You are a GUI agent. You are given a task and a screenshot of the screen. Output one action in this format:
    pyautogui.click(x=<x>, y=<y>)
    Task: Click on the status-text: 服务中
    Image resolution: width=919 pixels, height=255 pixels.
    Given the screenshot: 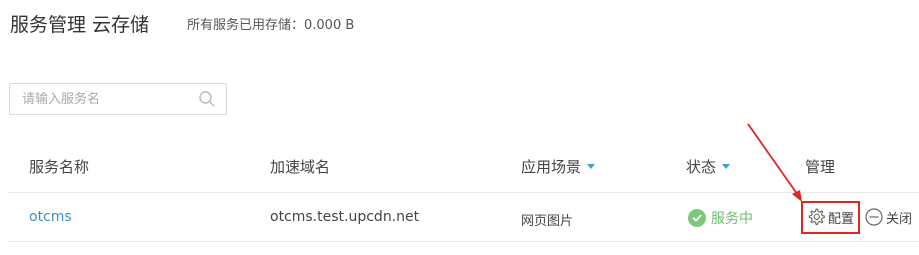 What is the action you would take?
    pyautogui.click(x=732, y=219)
    